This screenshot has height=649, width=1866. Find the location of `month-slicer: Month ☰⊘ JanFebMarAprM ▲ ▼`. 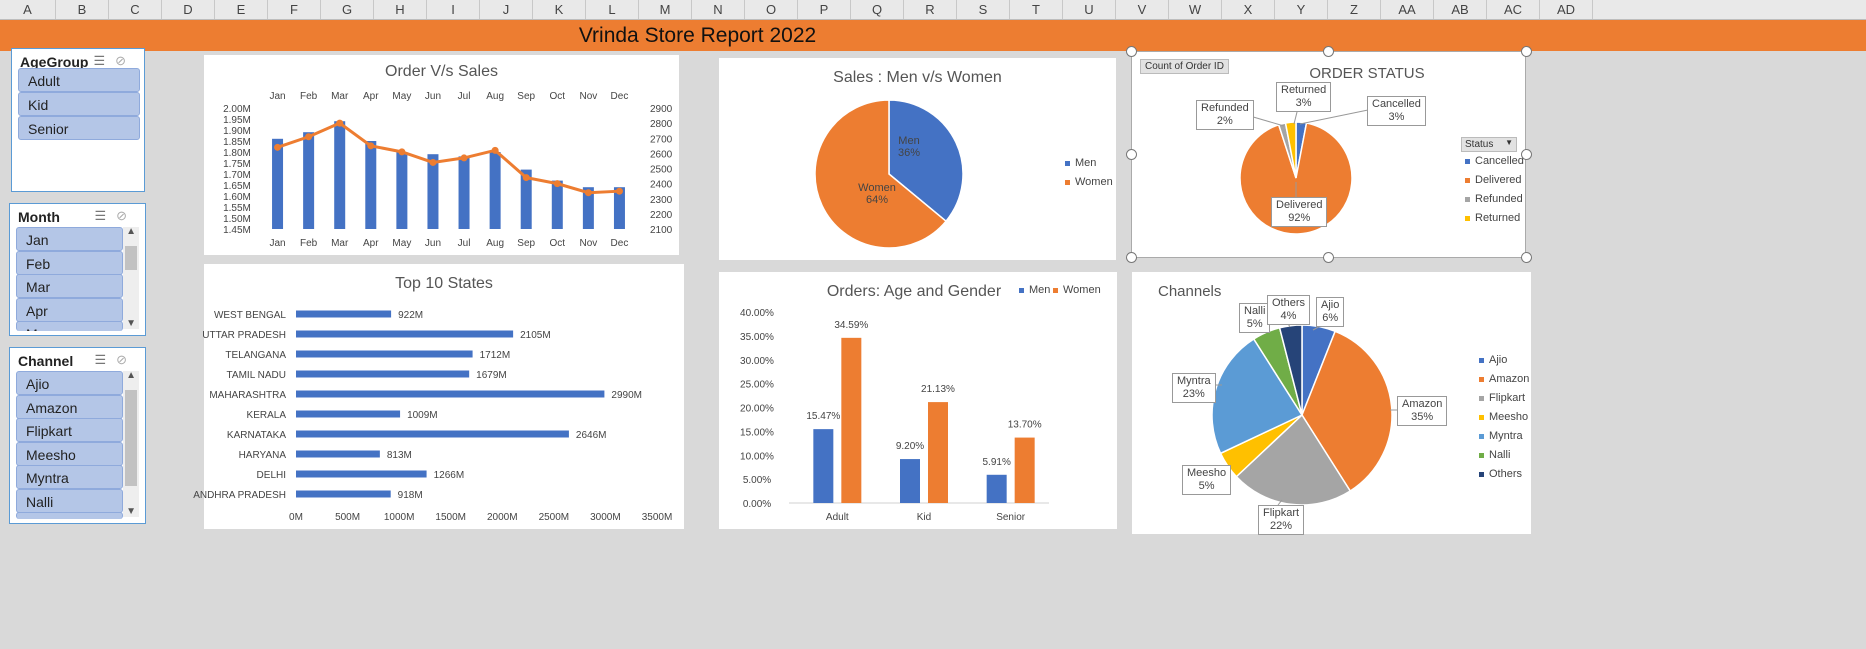

month-slicer: Month ☰⊘ JanFebMarAprM ▲ ▼ is located at coordinates (77, 269).